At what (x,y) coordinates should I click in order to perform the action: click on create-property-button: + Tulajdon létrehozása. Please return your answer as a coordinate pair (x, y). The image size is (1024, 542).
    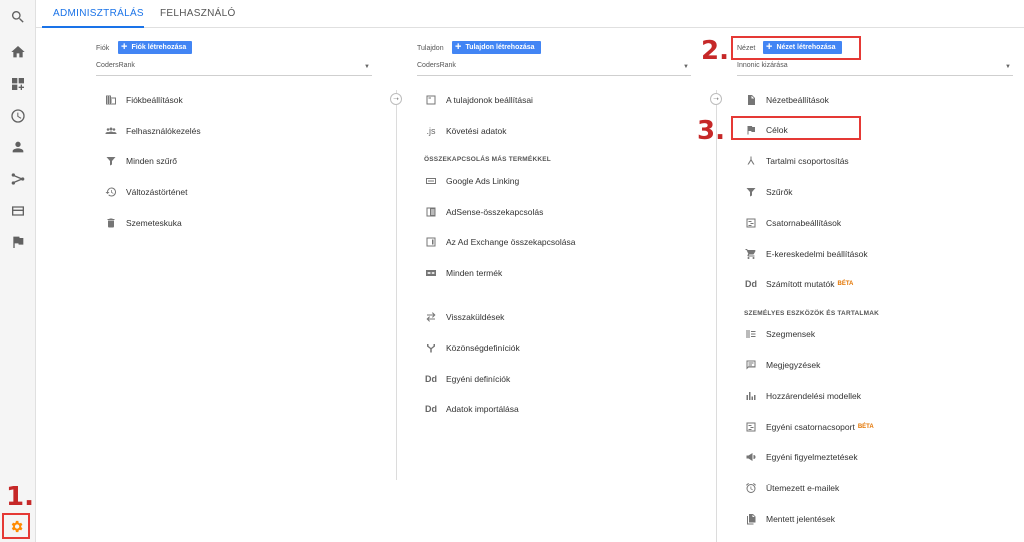
    Looking at the image, I should click on (496, 47).